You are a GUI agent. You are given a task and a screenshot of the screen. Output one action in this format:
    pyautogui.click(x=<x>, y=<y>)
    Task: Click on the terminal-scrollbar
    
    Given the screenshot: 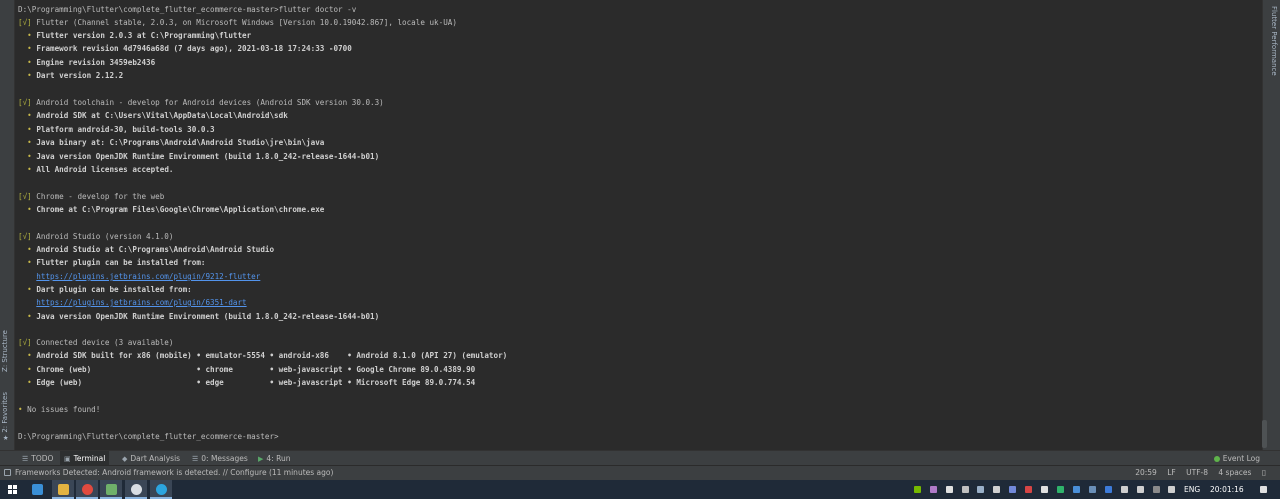 What is the action you would take?
    pyautogui.click(x=1264, y=434)
    